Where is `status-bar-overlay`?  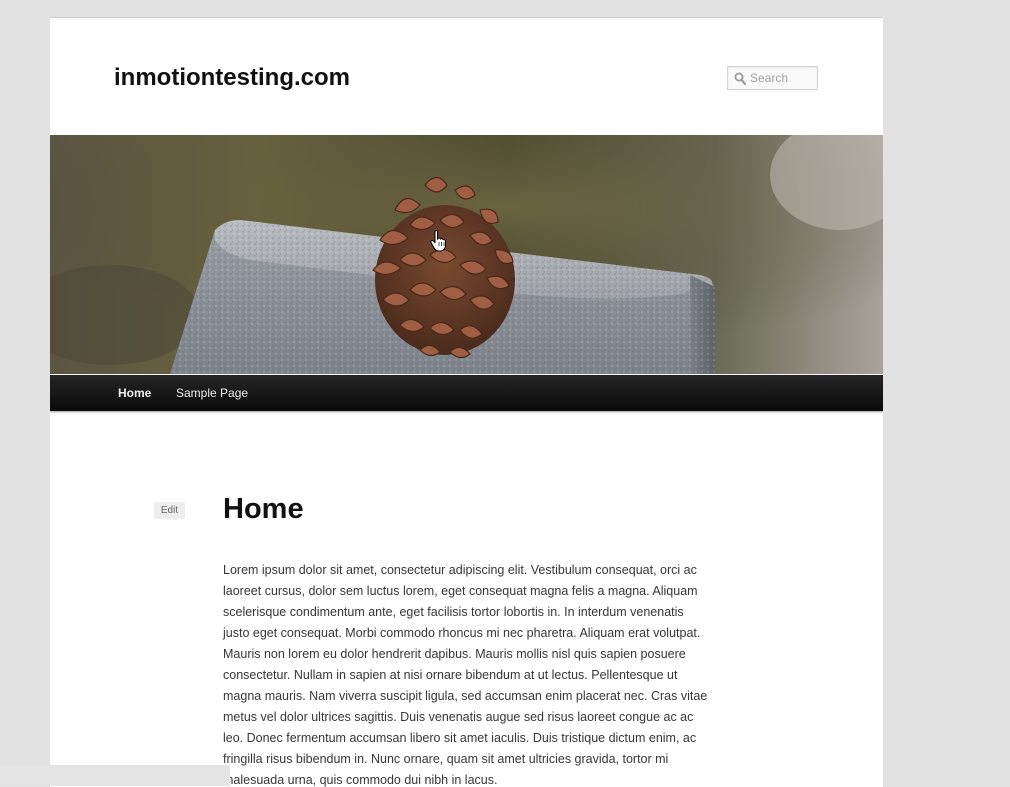 status-bar-overlay is located at coordinates (115, 775).